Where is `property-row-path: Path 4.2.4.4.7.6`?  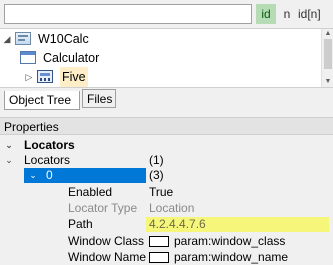 property-row-path: Path 4.2.4.4.7.6 is located at coordinates (166, 224).